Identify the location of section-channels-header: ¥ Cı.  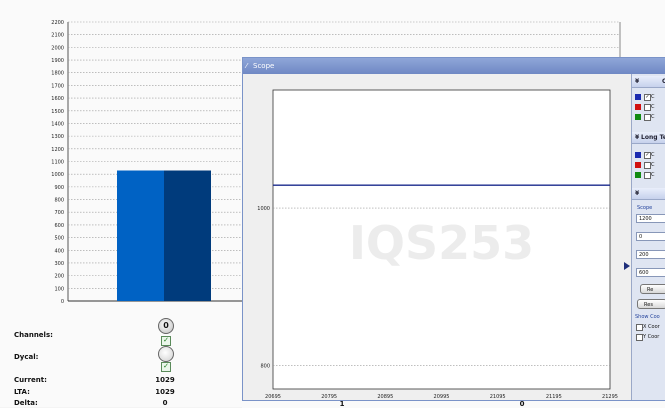
(648, 82).